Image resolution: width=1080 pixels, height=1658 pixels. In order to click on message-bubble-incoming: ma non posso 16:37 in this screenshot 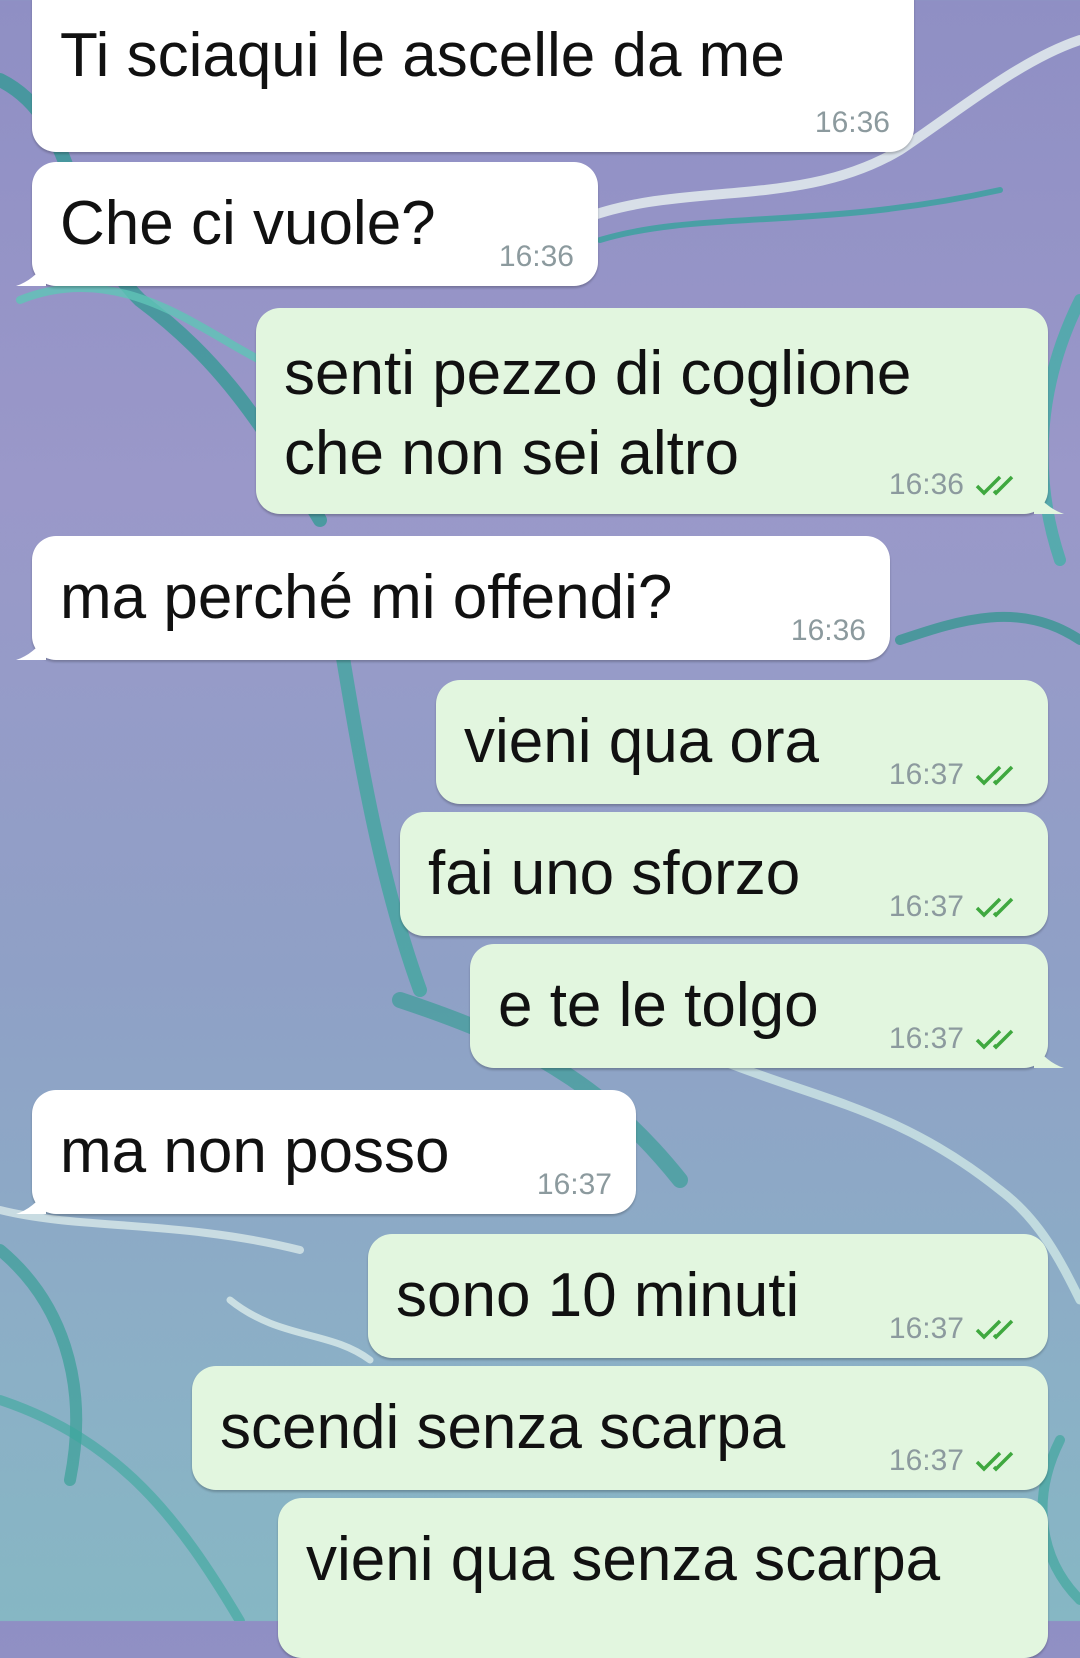, I will do `click(326, 1152)`.